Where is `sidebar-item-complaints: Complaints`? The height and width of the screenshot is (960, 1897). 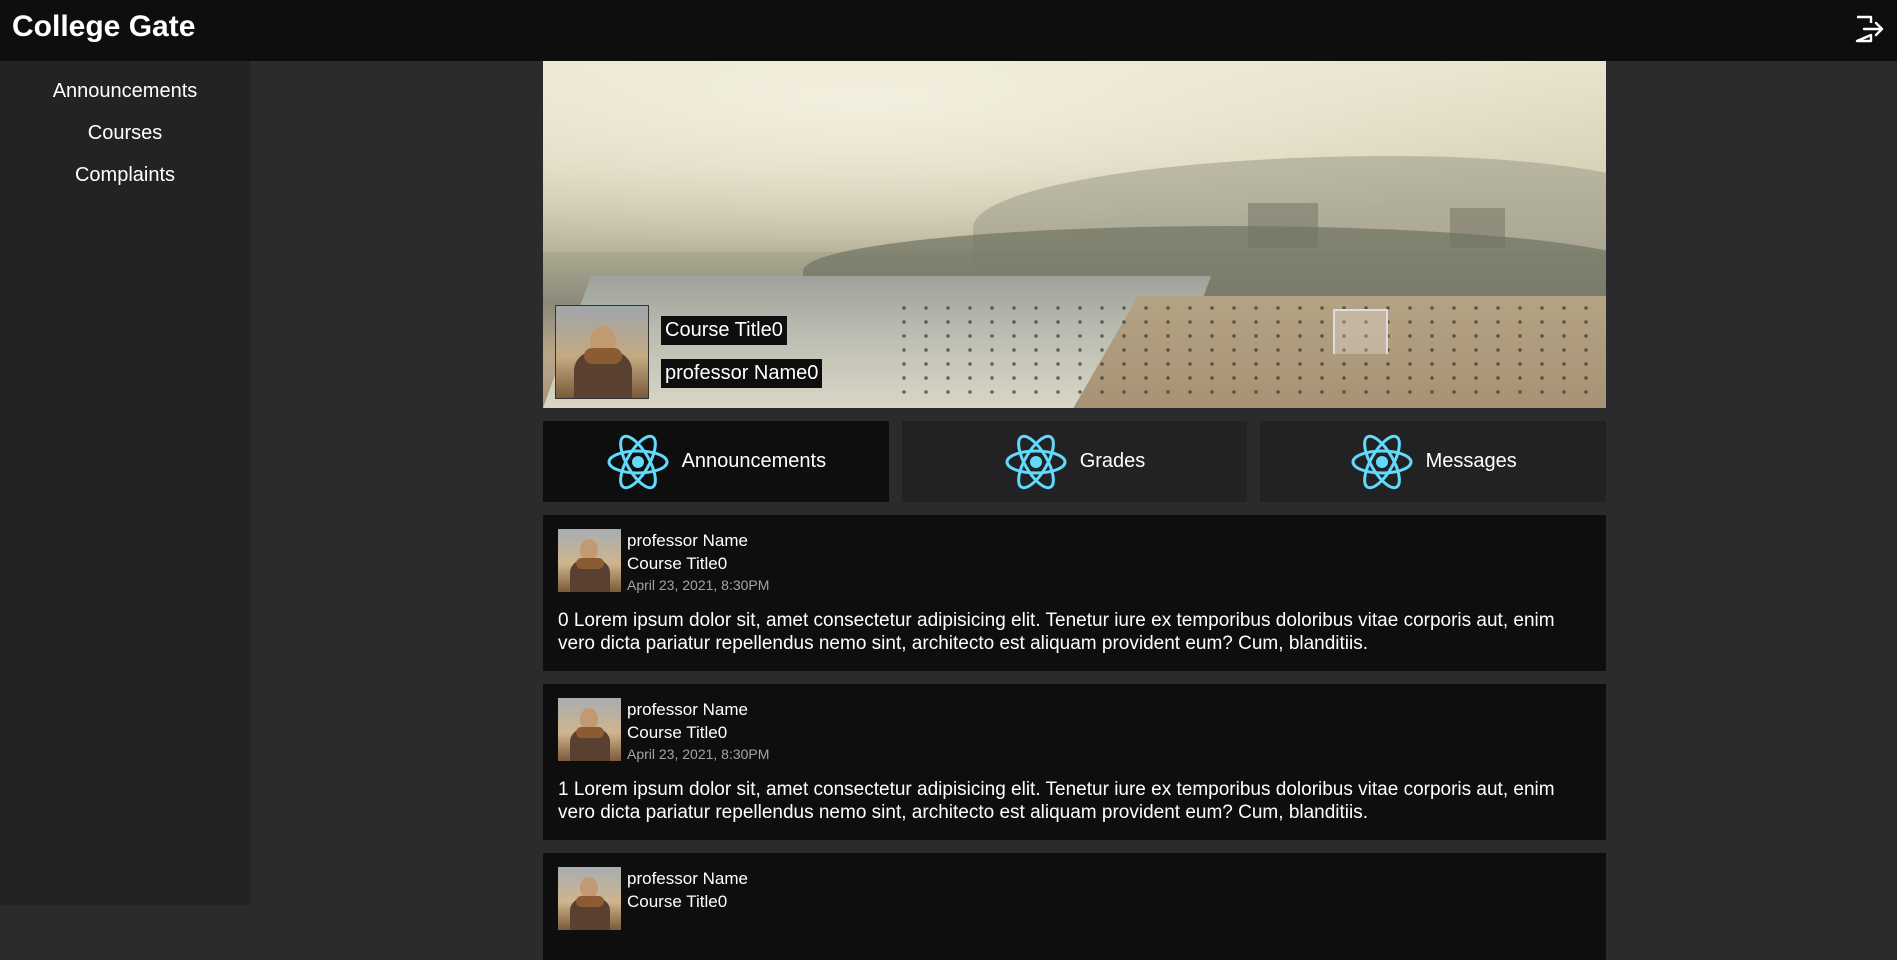 sidebar-item-complaints: Complaints is located at coordinates (125, 175).